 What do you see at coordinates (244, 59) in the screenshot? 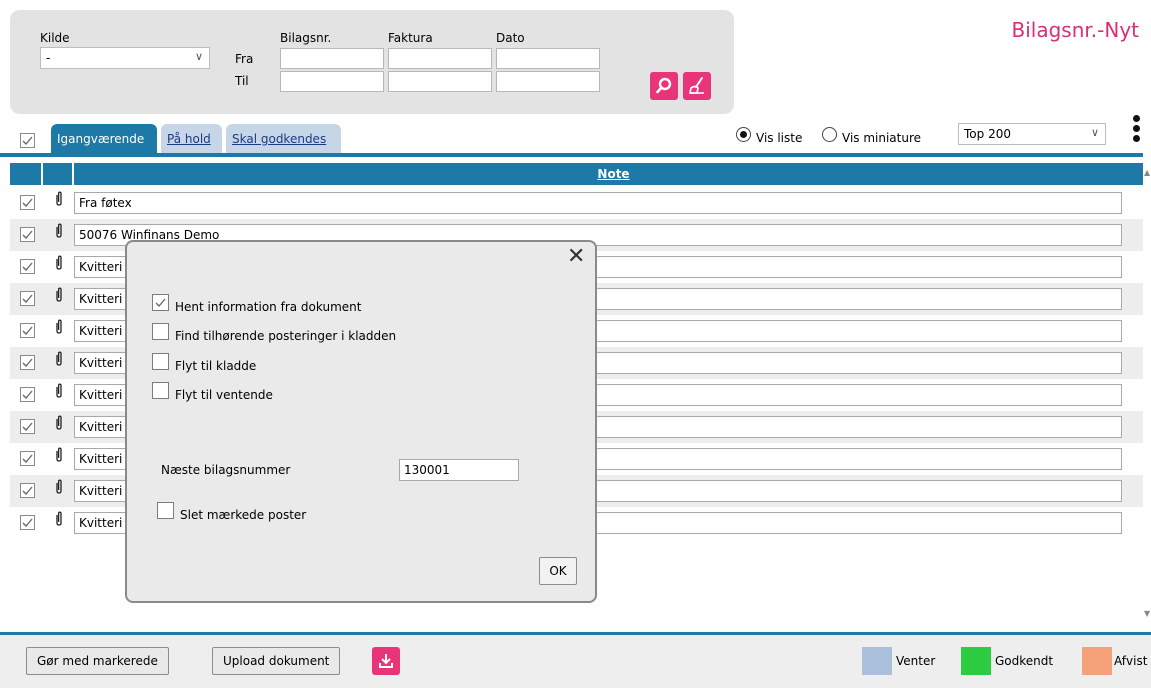
I see `fra-label: Fra` at bounding box center [244, 59].